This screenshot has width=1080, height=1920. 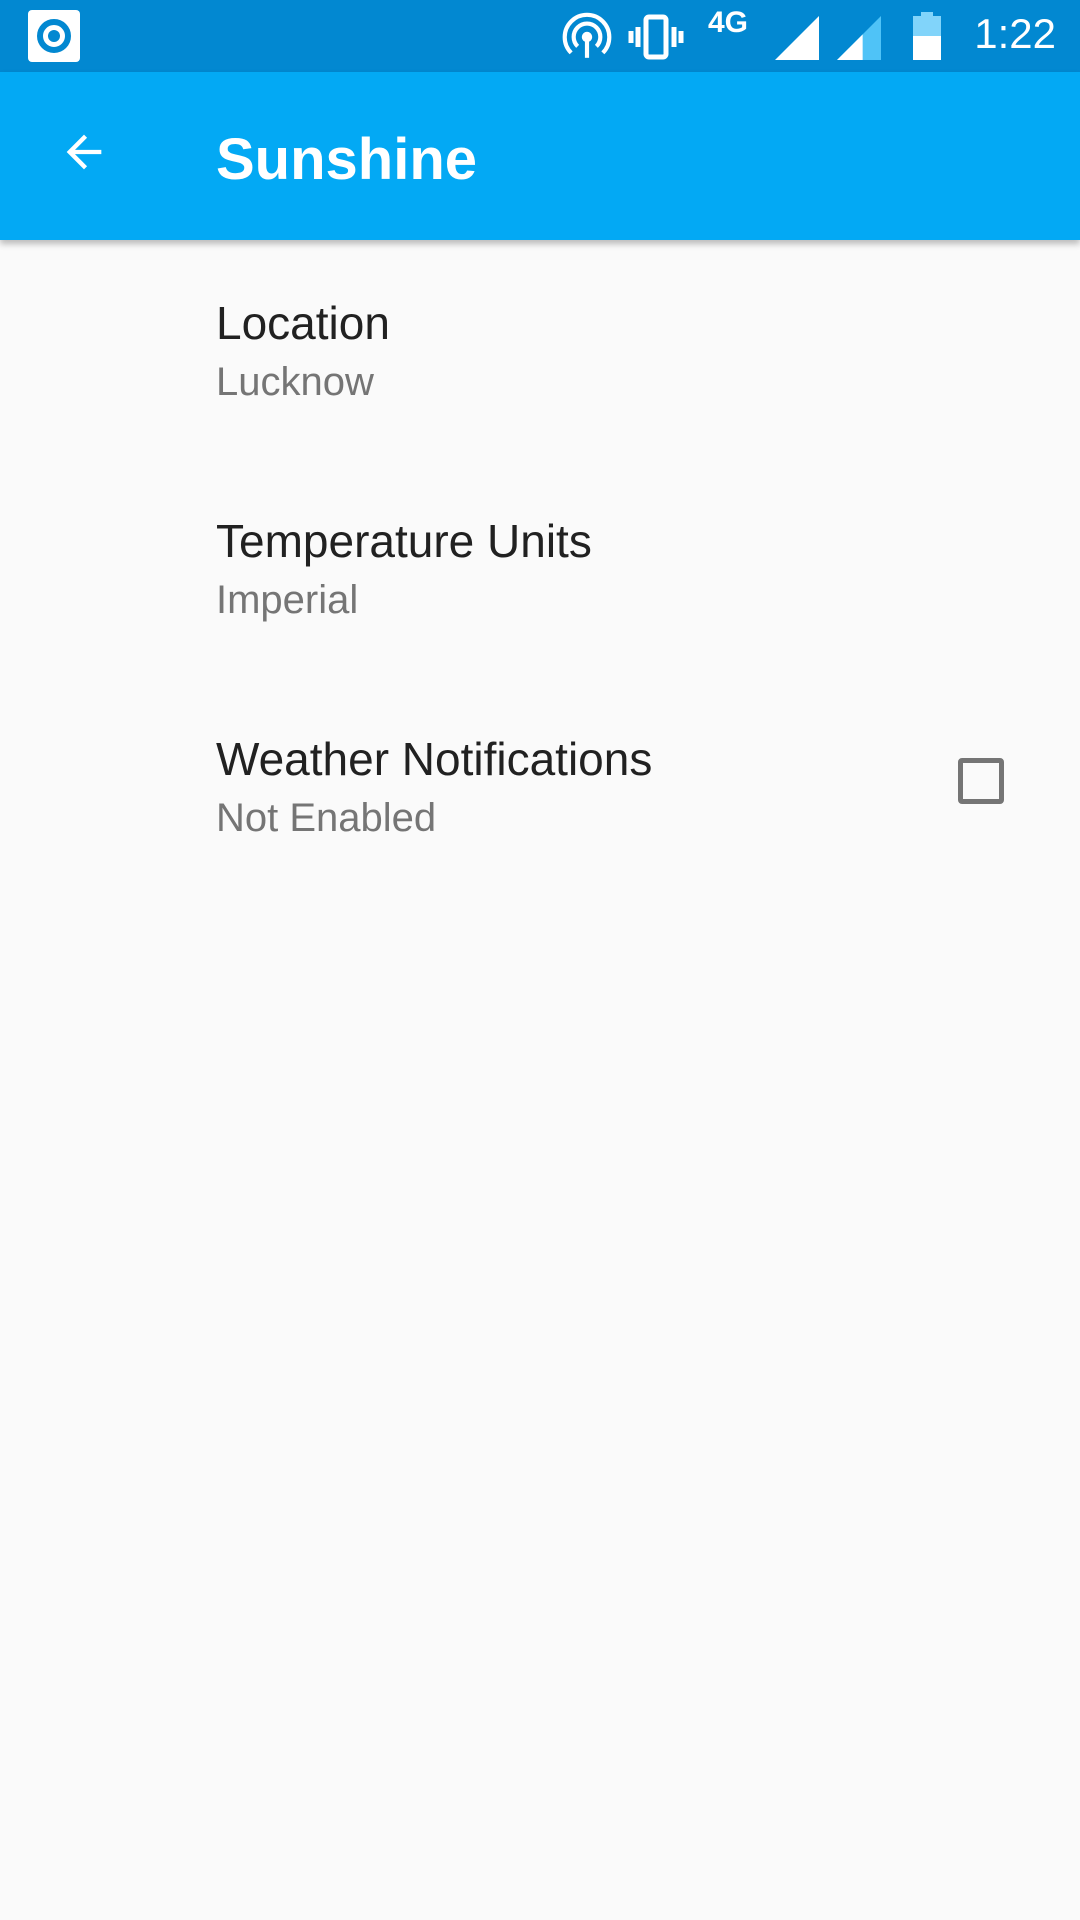 I want to click on preference-title: Temperature Units, so click(x=404, y=541).